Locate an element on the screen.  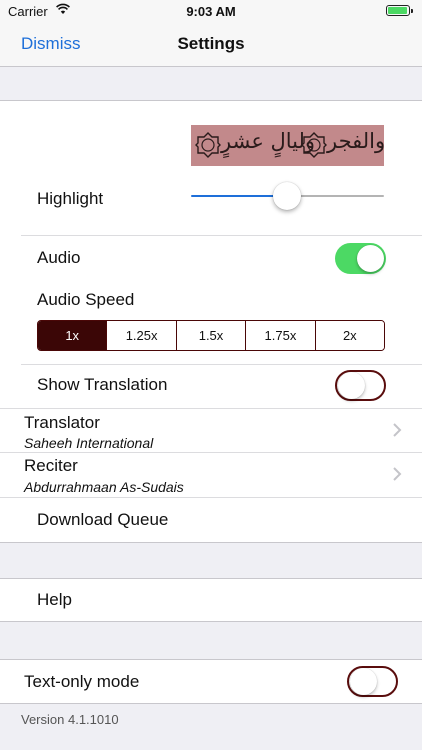
translator-label: Translator is located at coordinates (62, 422).